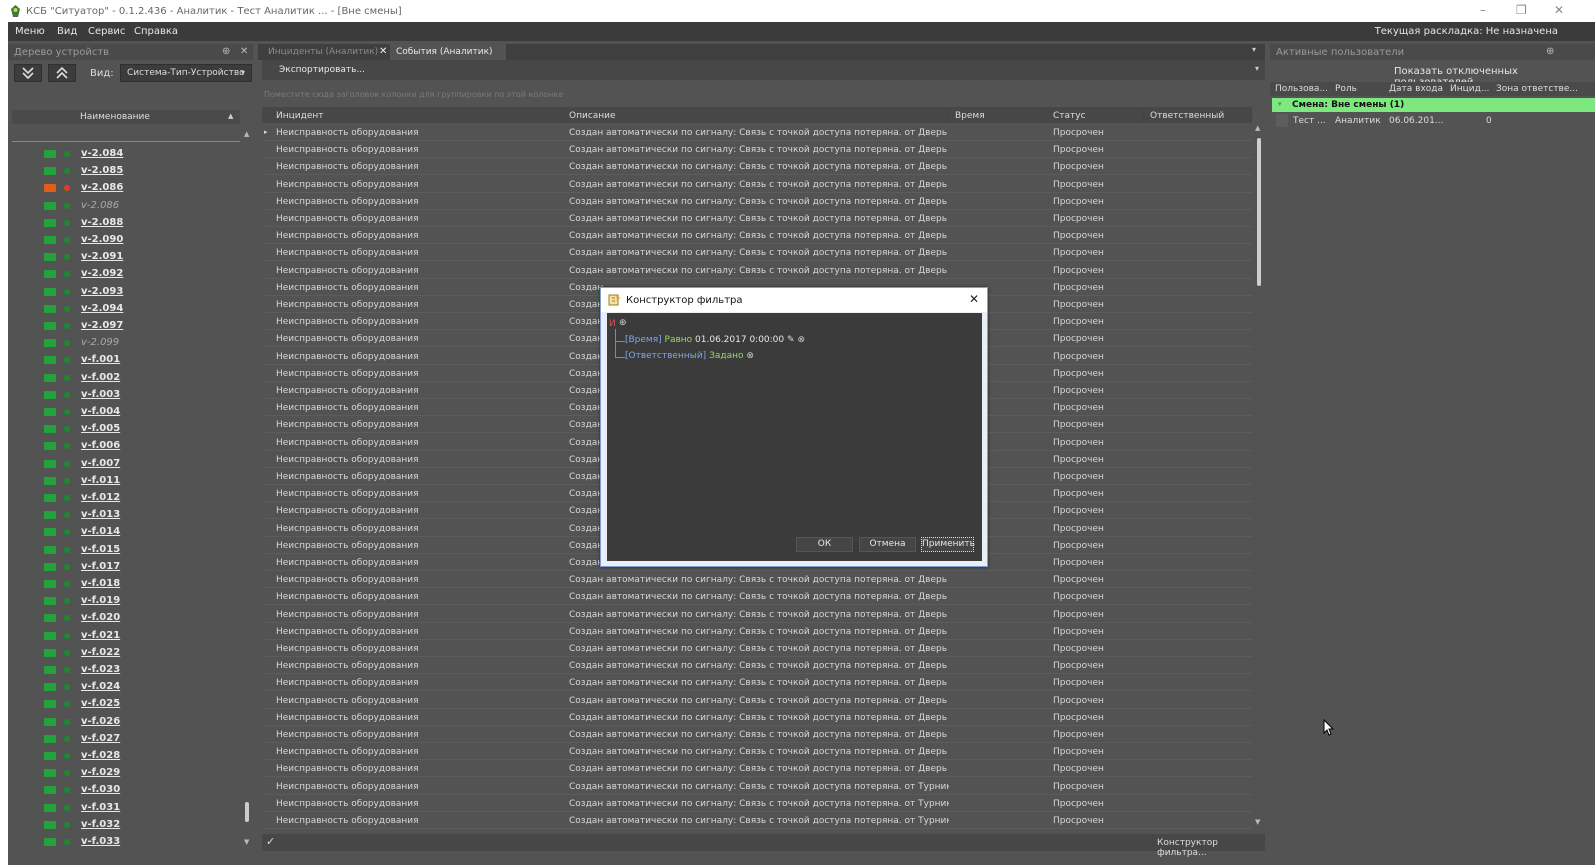 Image resolution: width=1595 pixels, height=865 pixels. I want to click on tree-scroll-thumb, so click(247, 812).